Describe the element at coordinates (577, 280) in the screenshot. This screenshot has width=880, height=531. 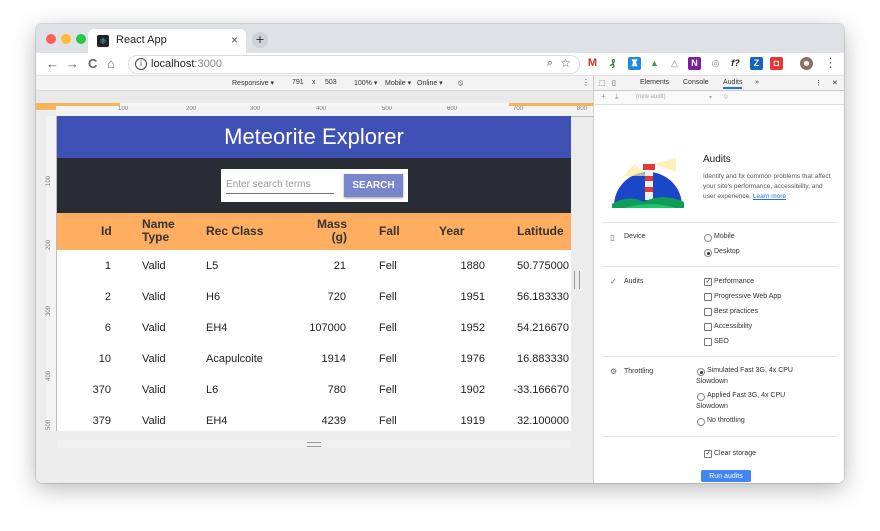
I see `viewport-resize-handle` at that location.